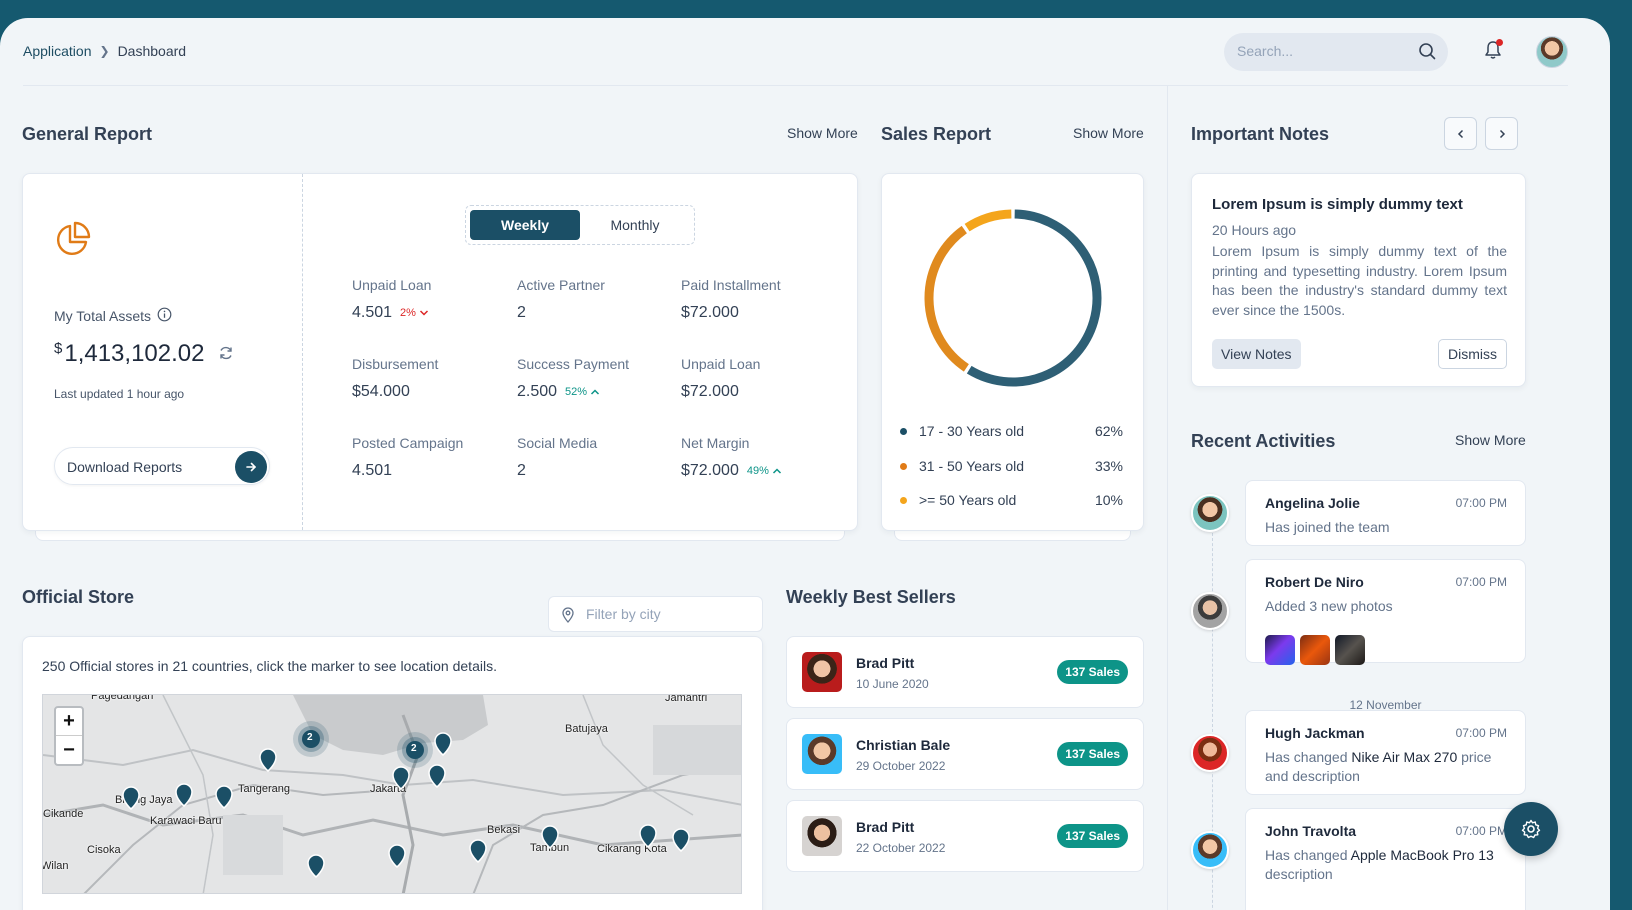  I want to click on tab-weekly: Weekly, so click(525, 225).